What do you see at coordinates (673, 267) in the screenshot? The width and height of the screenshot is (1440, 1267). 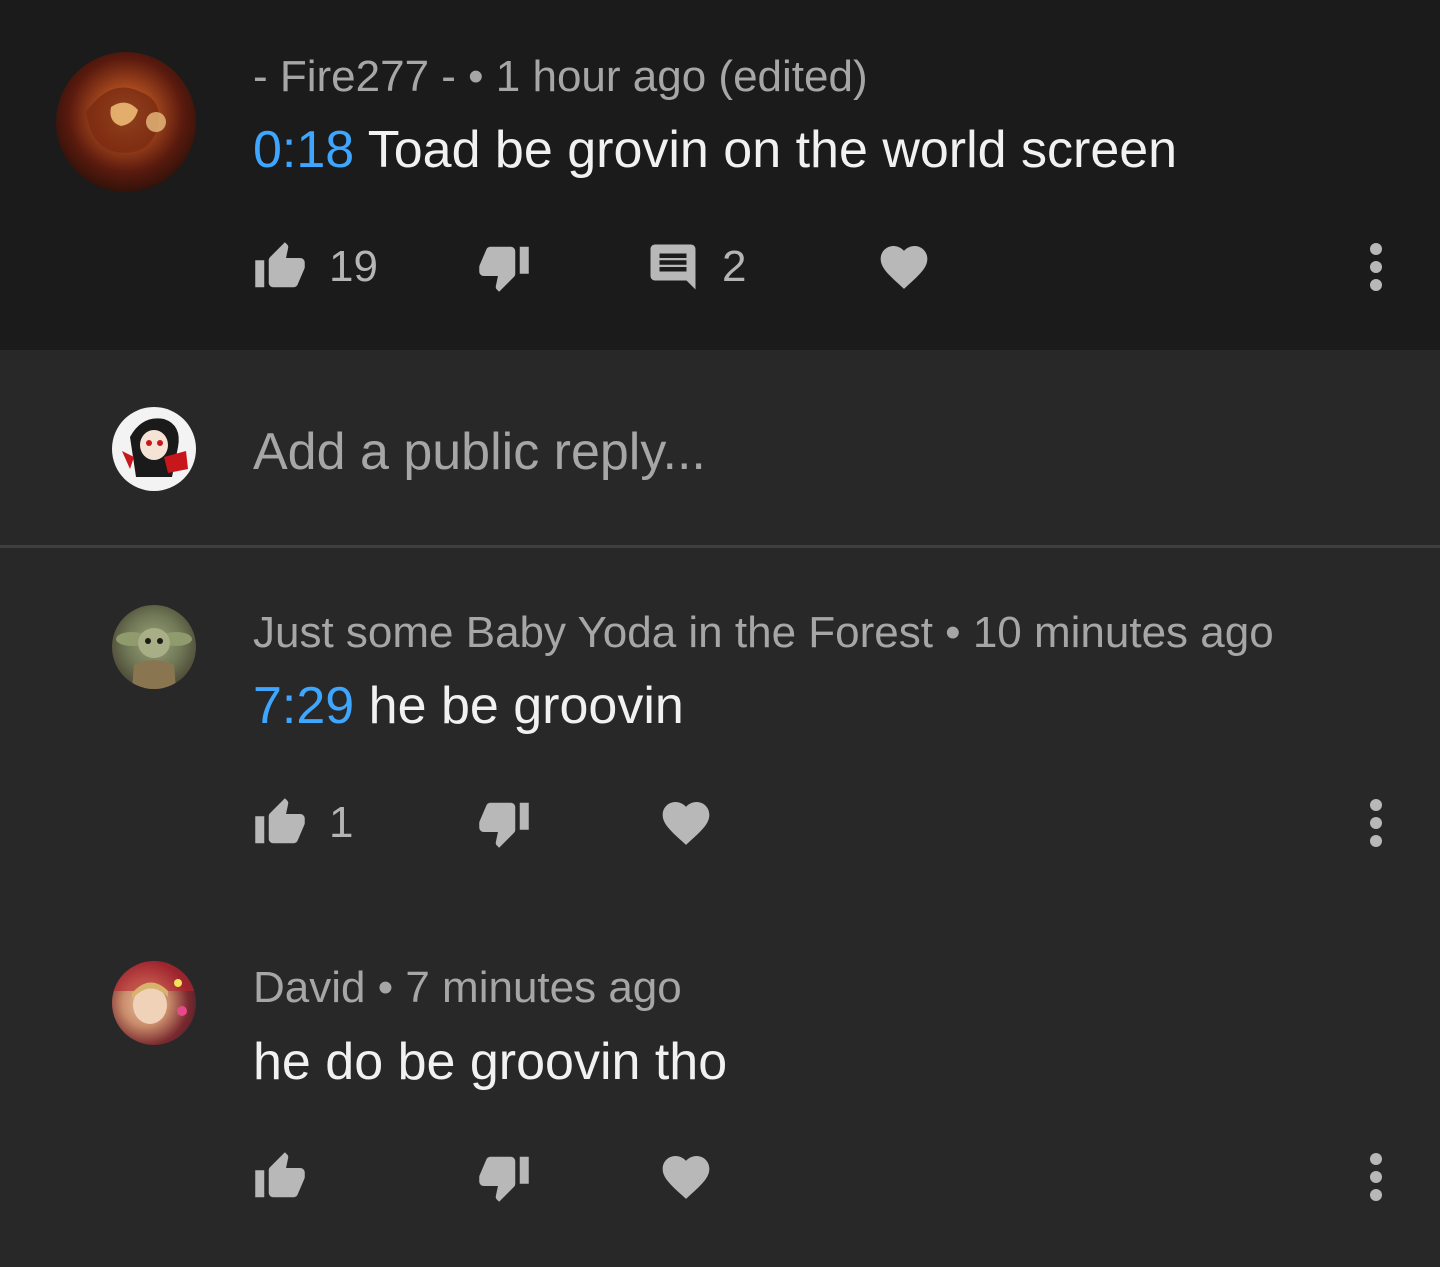 I see `comment-icon` at bounding box center [673, 267].